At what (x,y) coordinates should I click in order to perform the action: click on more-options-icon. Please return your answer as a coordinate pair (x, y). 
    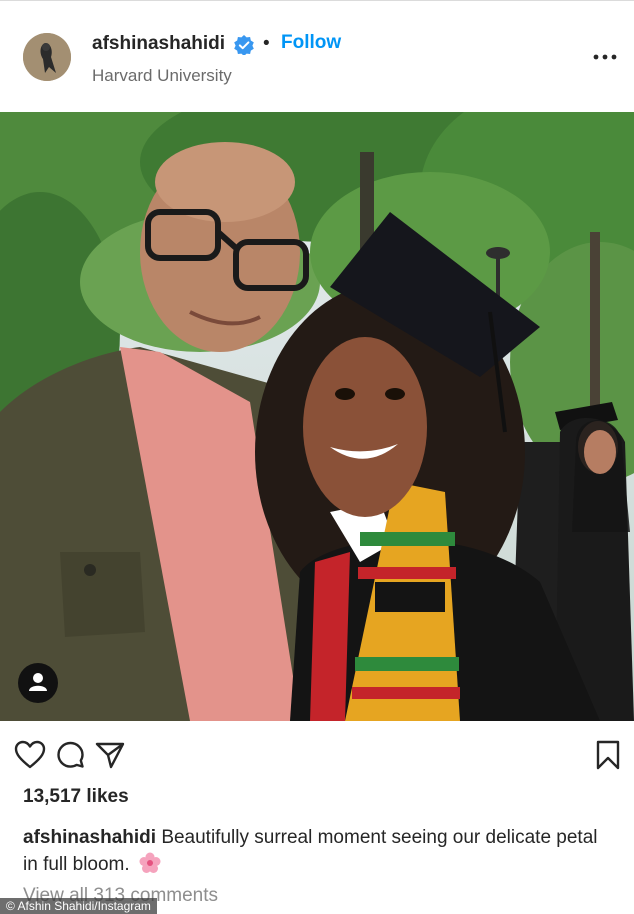
    Looking at the image, I should click on (605, 57).